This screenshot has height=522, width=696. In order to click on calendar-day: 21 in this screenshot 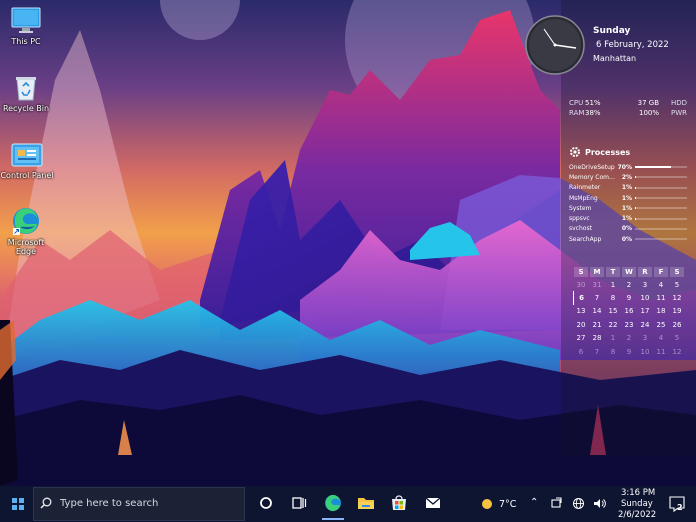, I will do `click(597, 324)`.